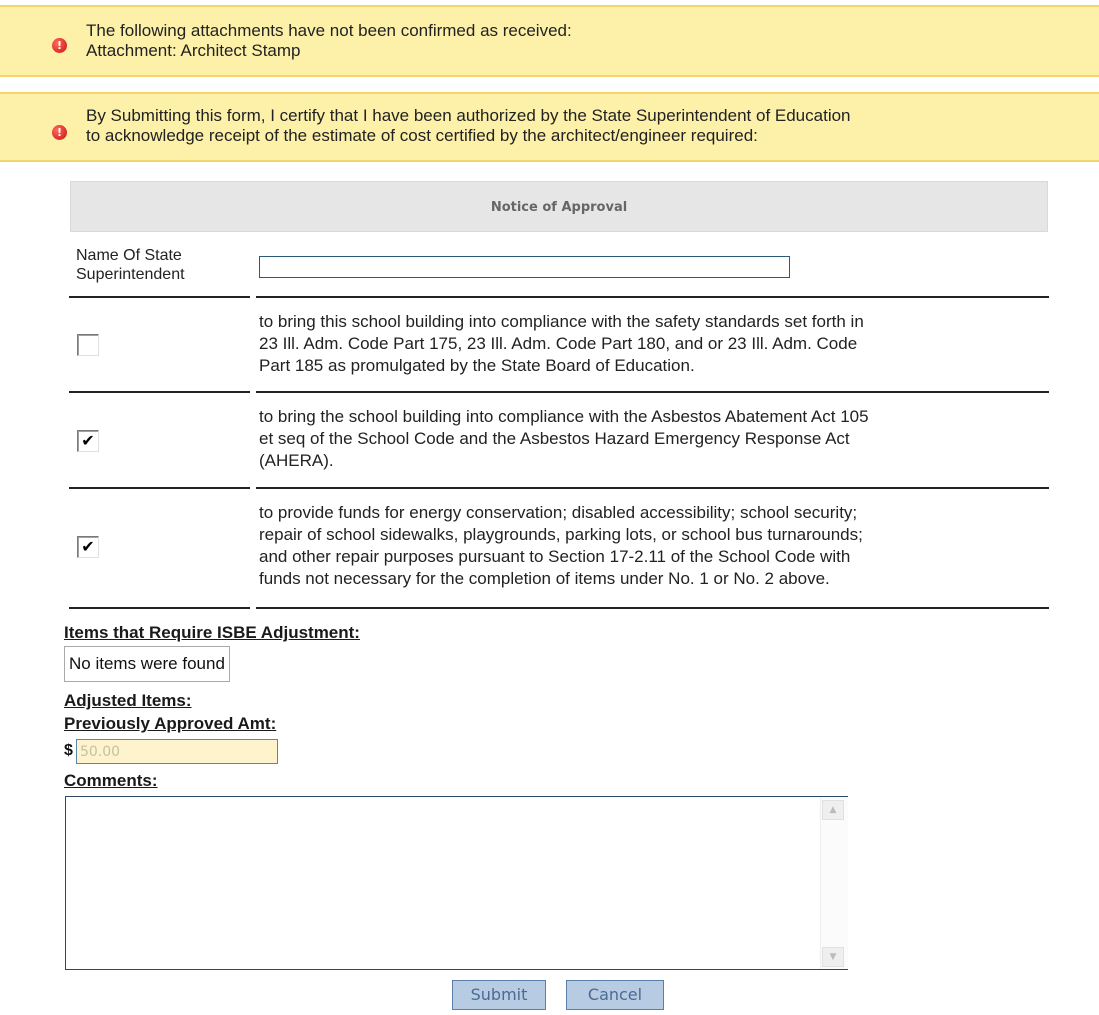 The width and height of the screenshot is (1099, 1015). What do you see at coordinates (559, 206) in the screenshot?
I see `notice-of-approval-heading: Notice of Approval` at bounding box center [559, 206].